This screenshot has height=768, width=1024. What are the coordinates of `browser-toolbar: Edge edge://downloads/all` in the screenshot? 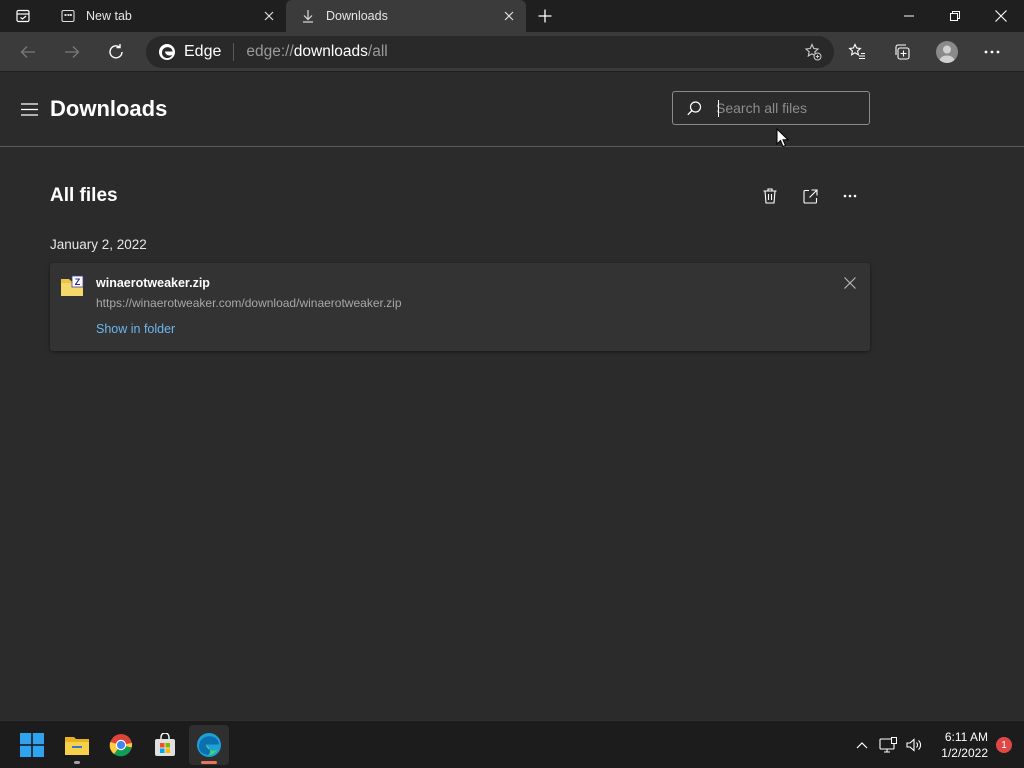 It's located at (512, 52).